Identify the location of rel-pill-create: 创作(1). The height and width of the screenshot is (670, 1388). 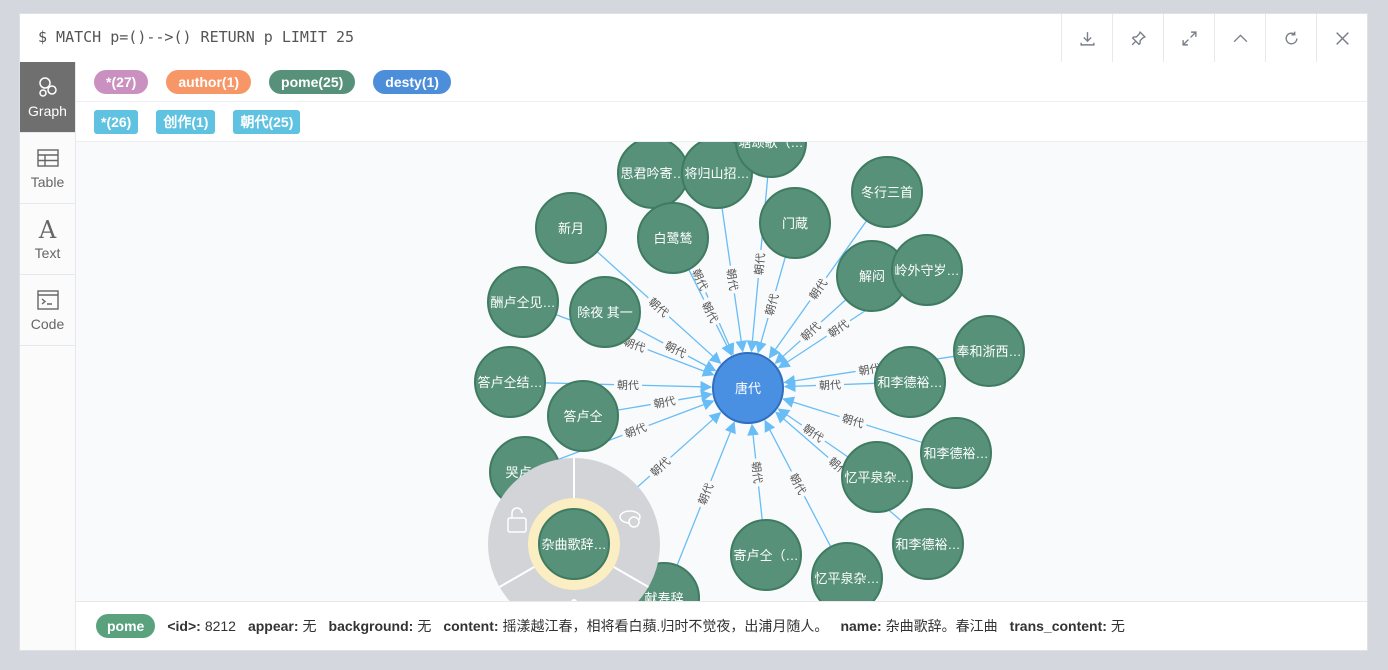
(186, 121).